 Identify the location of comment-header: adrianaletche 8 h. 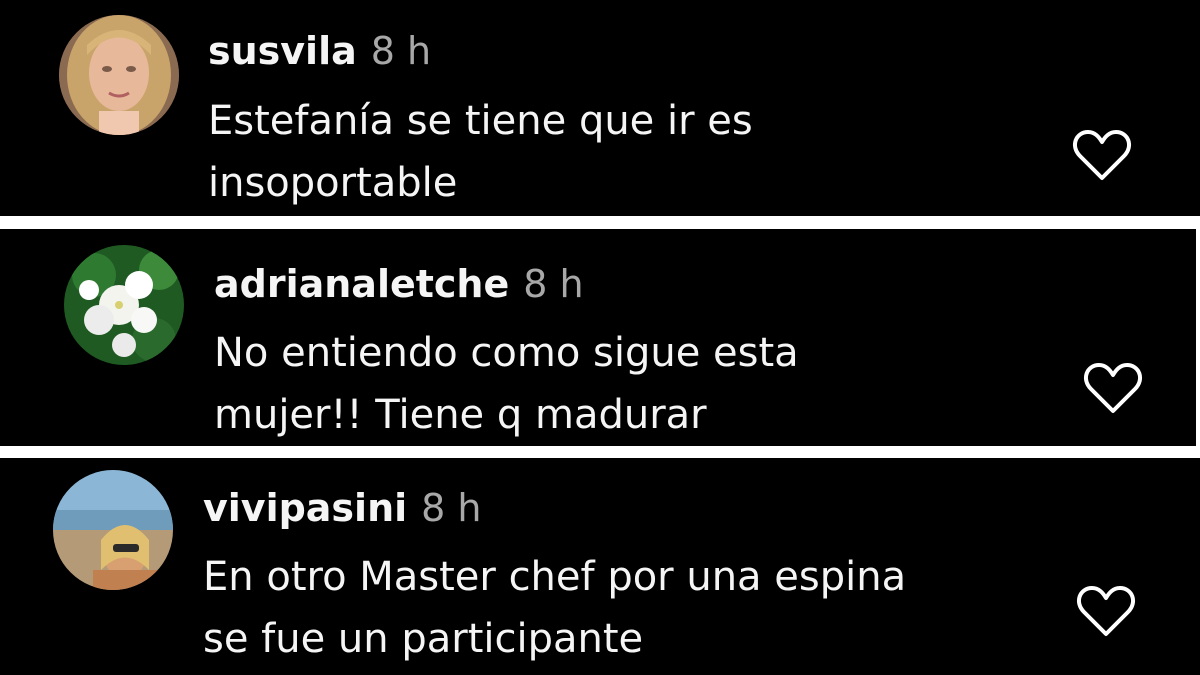
(399, 284).